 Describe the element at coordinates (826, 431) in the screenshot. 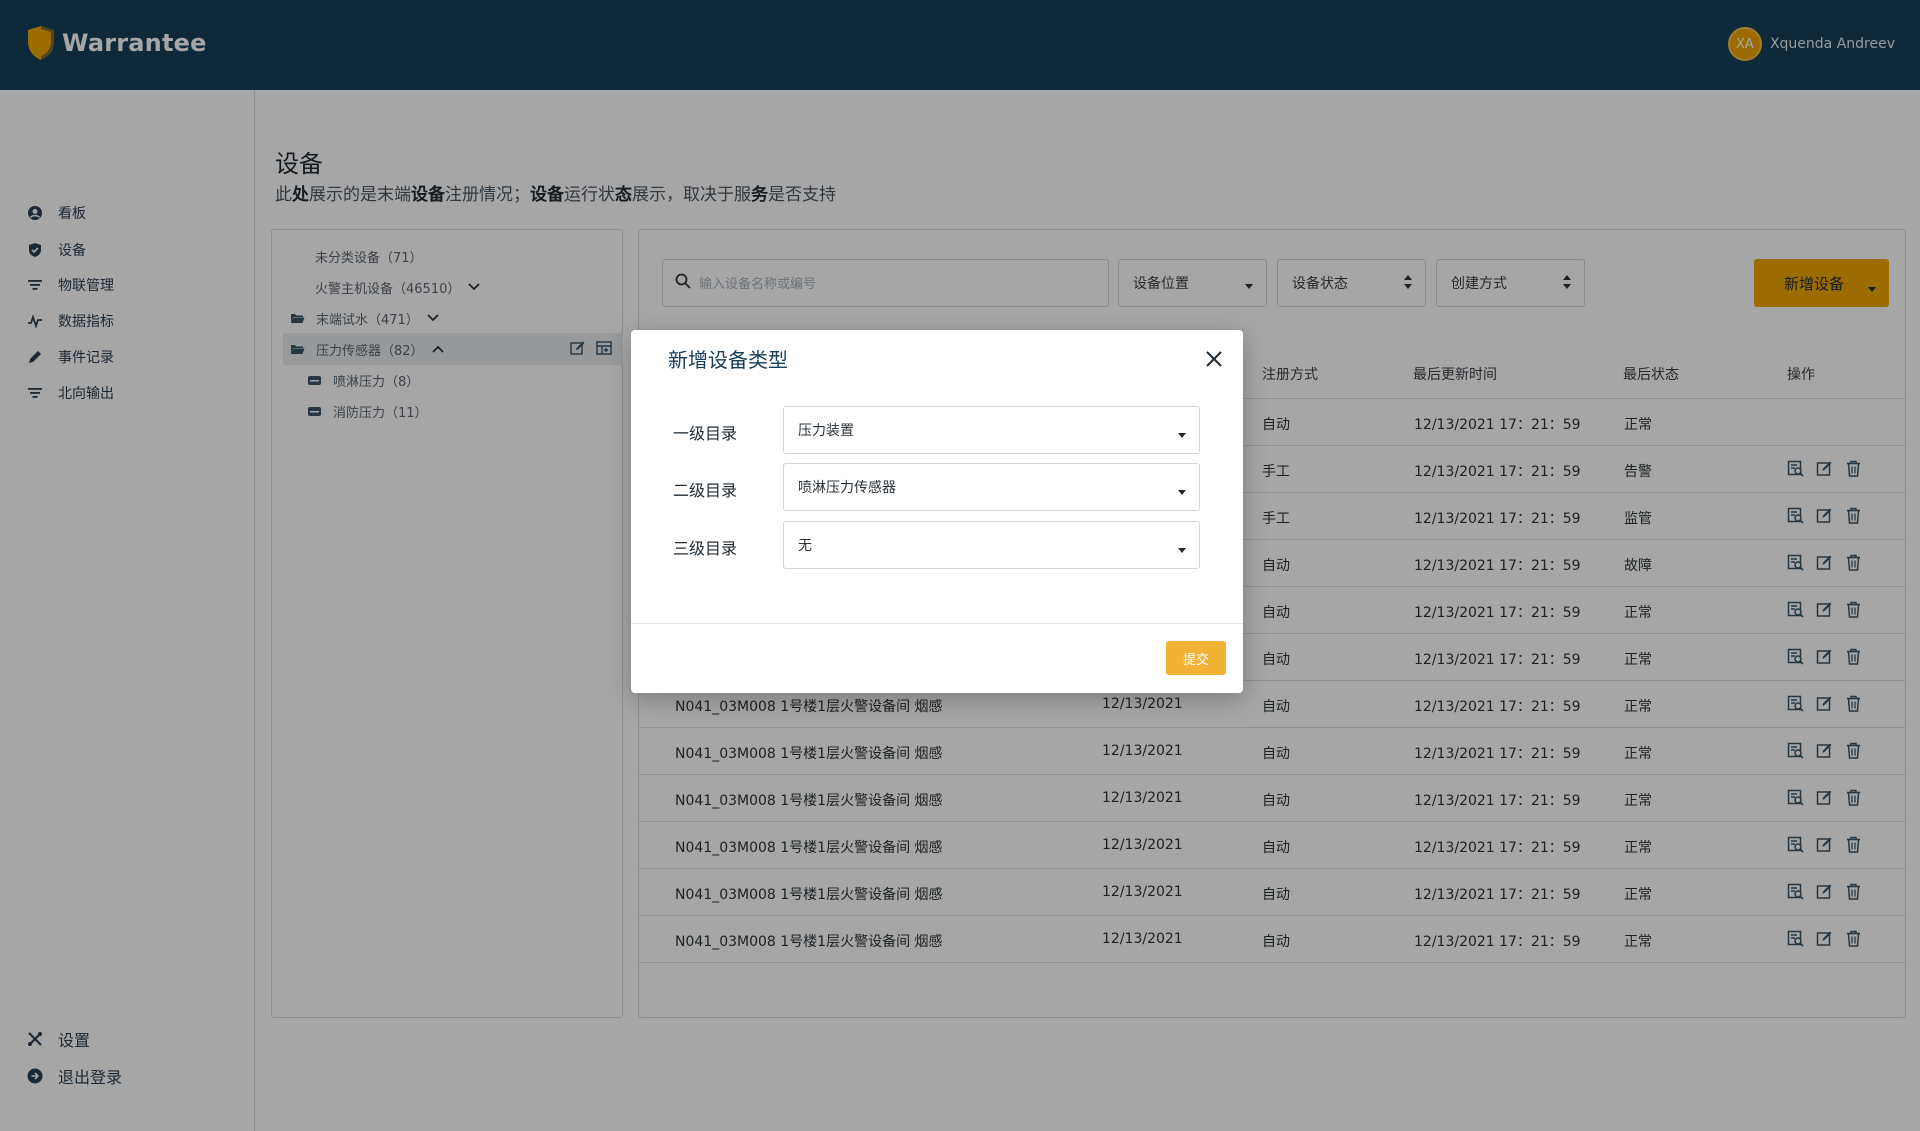

I see `select-value: 压力装置` at that location.